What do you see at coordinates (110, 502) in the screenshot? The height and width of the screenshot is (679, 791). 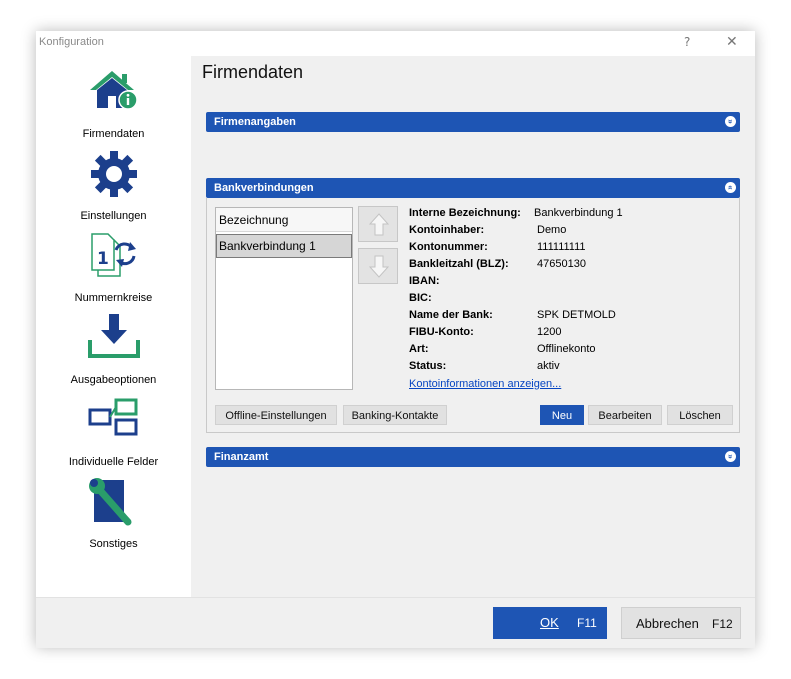 I see `wrench-icon` at bounding box center [110, 502].